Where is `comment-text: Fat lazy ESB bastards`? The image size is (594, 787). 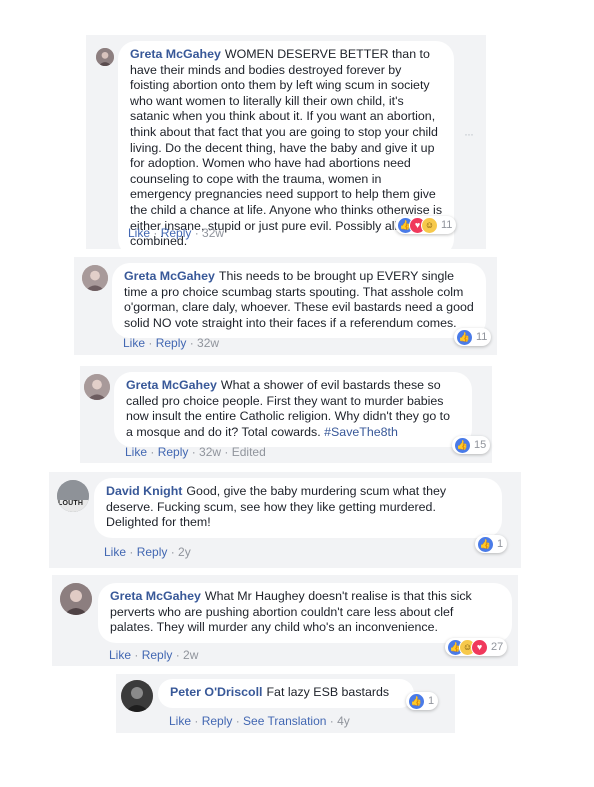 comment-text: Fat lazy ESB bastards is located at coordinates (328, 692).